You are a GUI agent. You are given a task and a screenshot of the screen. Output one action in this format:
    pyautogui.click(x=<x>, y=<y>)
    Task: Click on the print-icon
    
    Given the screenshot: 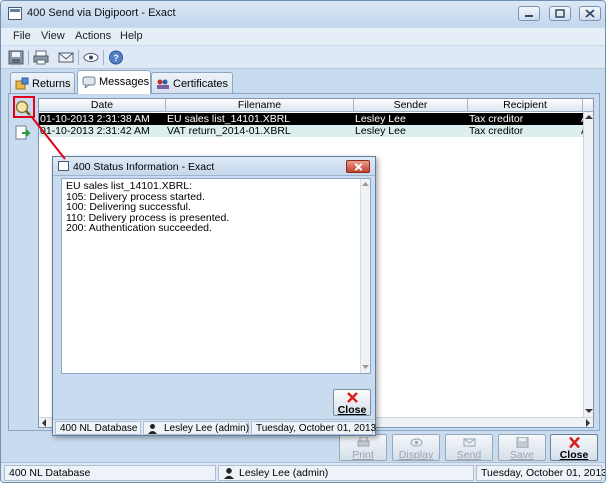 What is the action you would take?
    pyautogui.click(x=41, y=57)
    